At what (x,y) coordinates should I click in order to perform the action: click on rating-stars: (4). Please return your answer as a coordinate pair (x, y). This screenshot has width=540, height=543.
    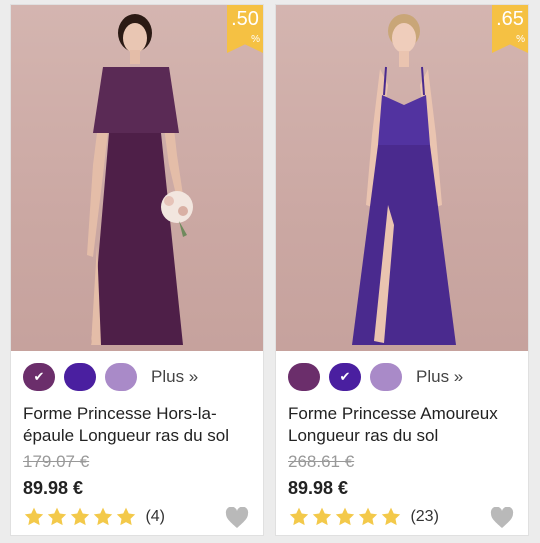
    Looking at the image, I should click on (94, 518).